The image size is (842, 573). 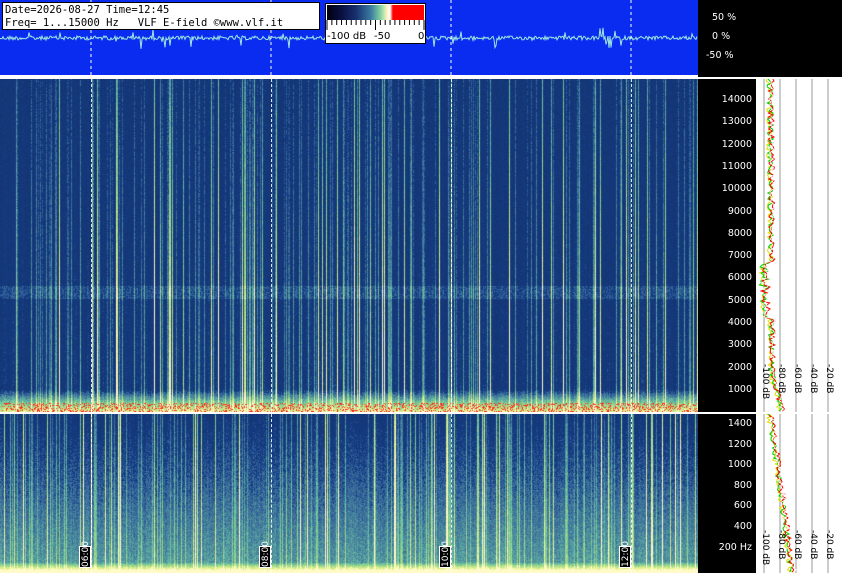 I want to click on colorbar-legend: -100 dB -50 0, so click(x=375, y=23).